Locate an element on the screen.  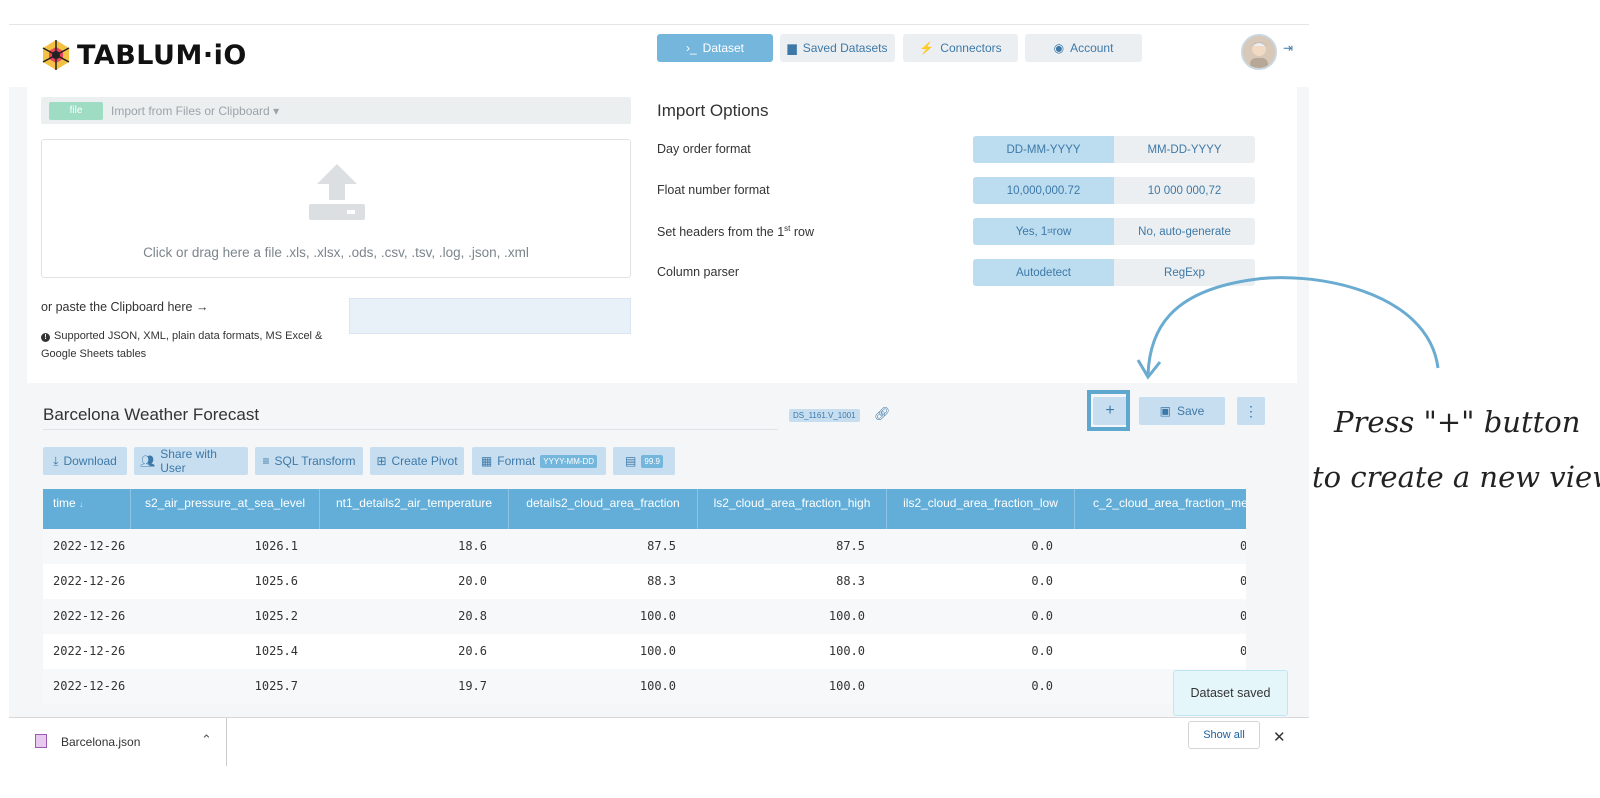
chevron-up-icon: ⌃ is located at coordinates (206, 740).